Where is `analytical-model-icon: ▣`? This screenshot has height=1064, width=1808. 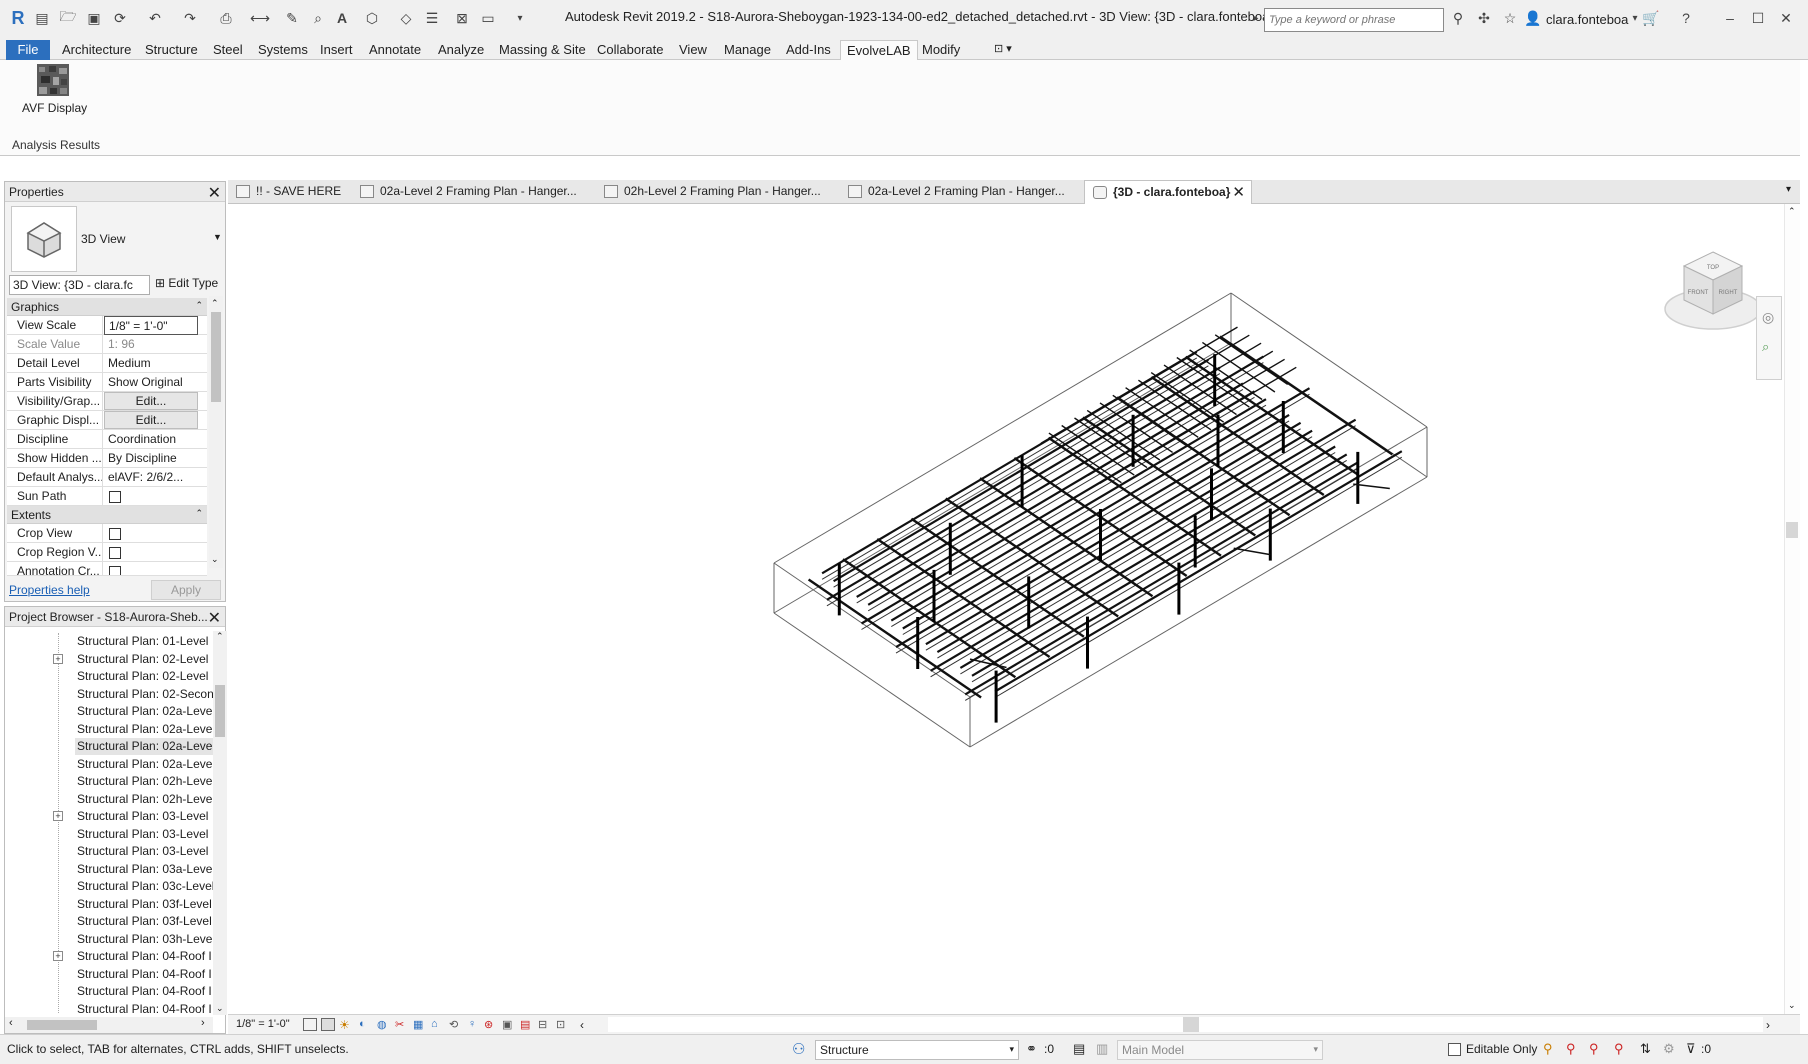 analytical-model-icon: ▣ is located at coordinates (509, 1024).